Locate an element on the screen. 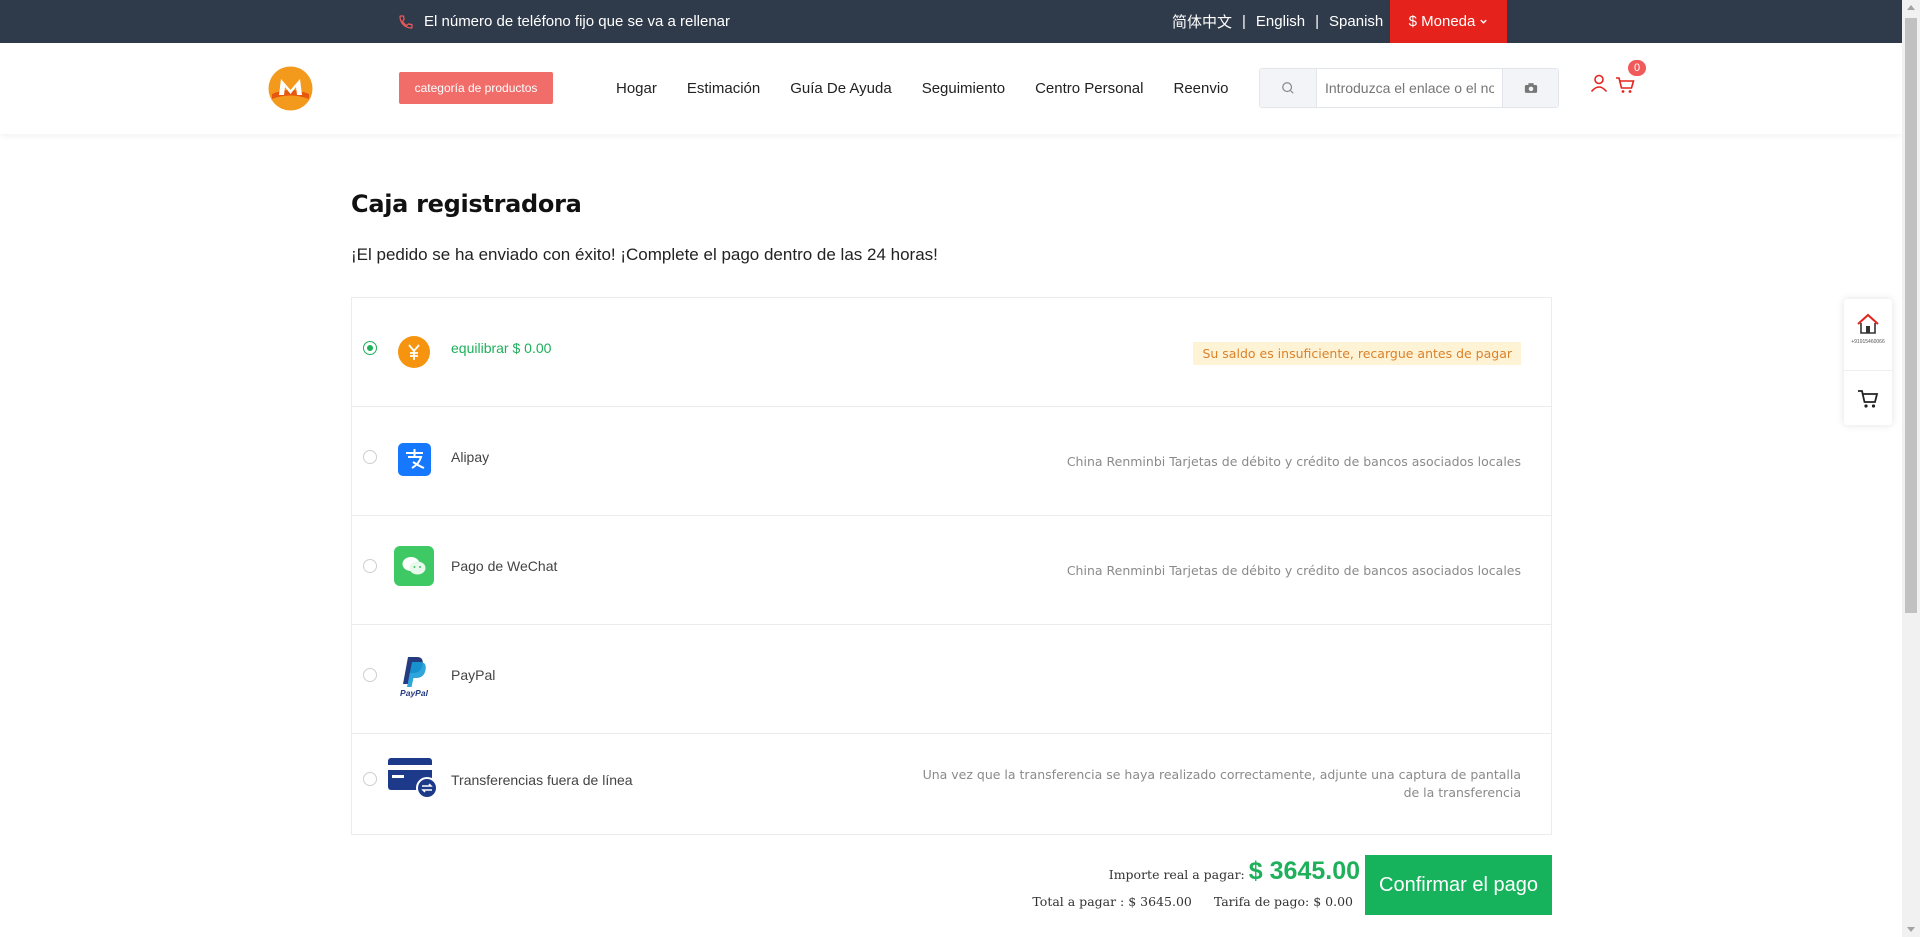 This screenshot has height=937, width=1920. chevron-down-icon is located at coordinates (1484, 21).